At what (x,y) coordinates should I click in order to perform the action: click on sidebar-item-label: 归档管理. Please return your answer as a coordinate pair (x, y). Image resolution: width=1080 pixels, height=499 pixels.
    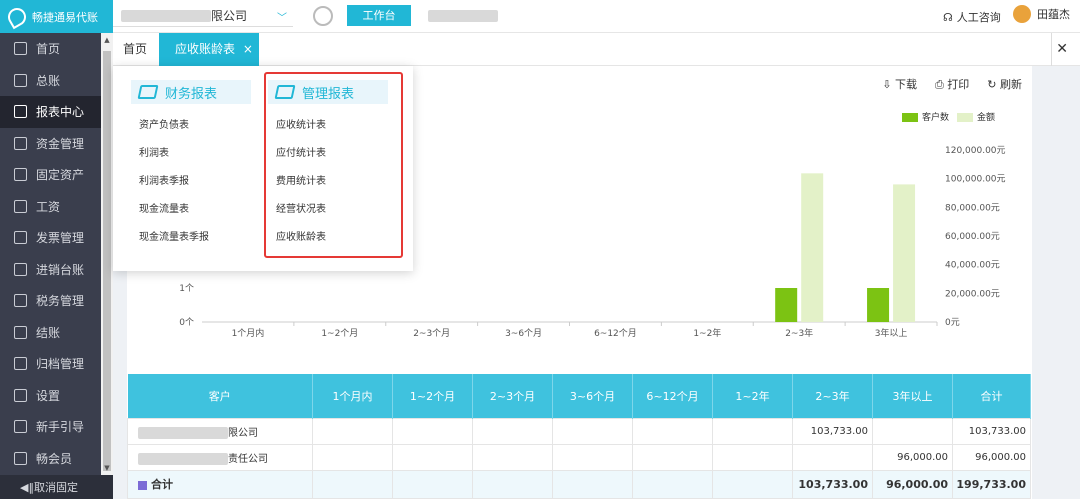
    Looking at the image, I should click on (60, 364).